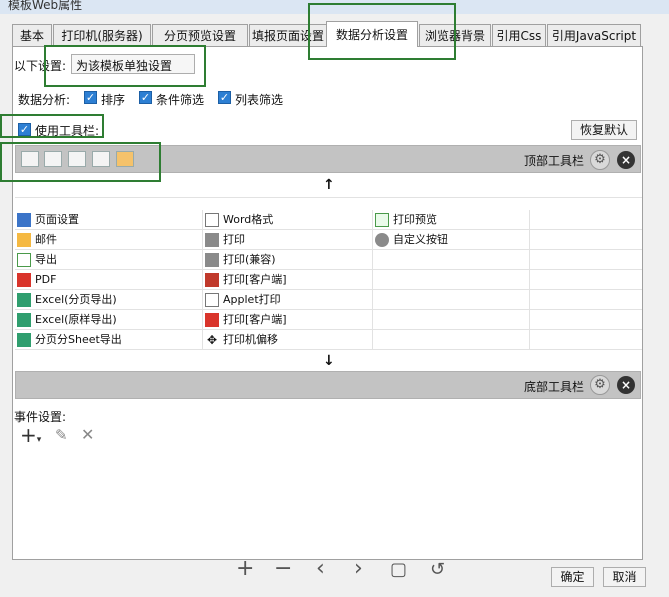 The width and height of the screenshot is (669, 597). Describe the element at coordinates (212, 220) in the screenshot. I see `word-icon` at that location.